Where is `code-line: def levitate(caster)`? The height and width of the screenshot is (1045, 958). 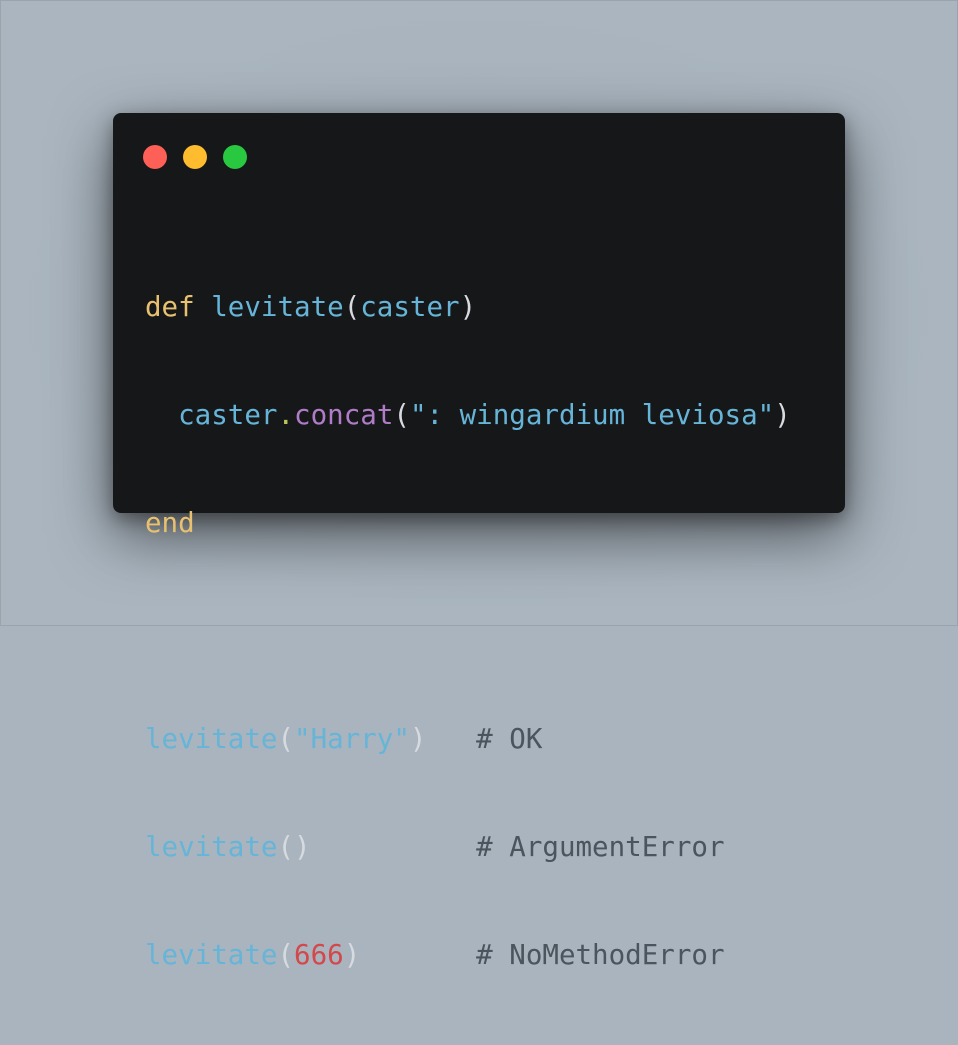 code-line: def levitate(caster) is located at coordinates (468, 307).